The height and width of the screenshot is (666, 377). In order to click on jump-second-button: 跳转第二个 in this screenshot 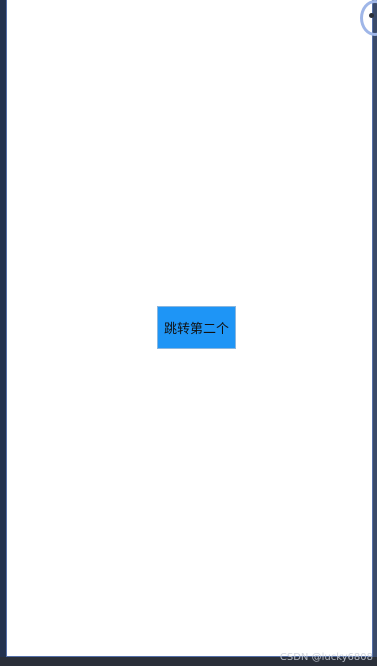, I will do `click(196, 327)`.